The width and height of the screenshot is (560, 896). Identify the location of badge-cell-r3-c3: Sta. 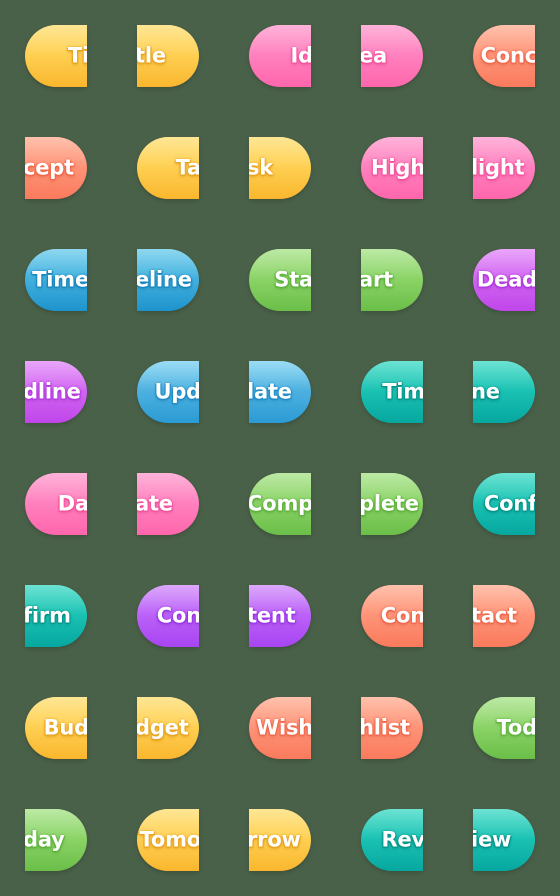
(280, 280).